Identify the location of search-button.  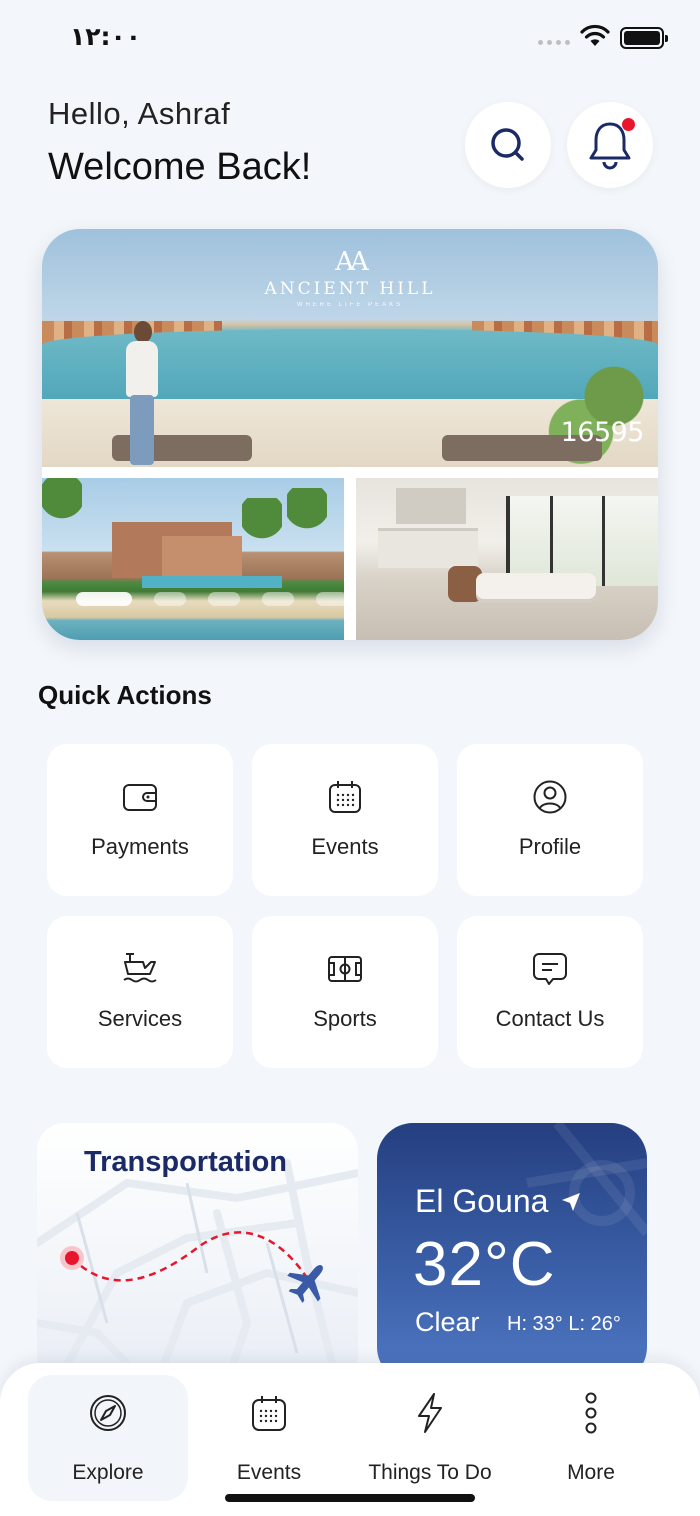
(508, 145).